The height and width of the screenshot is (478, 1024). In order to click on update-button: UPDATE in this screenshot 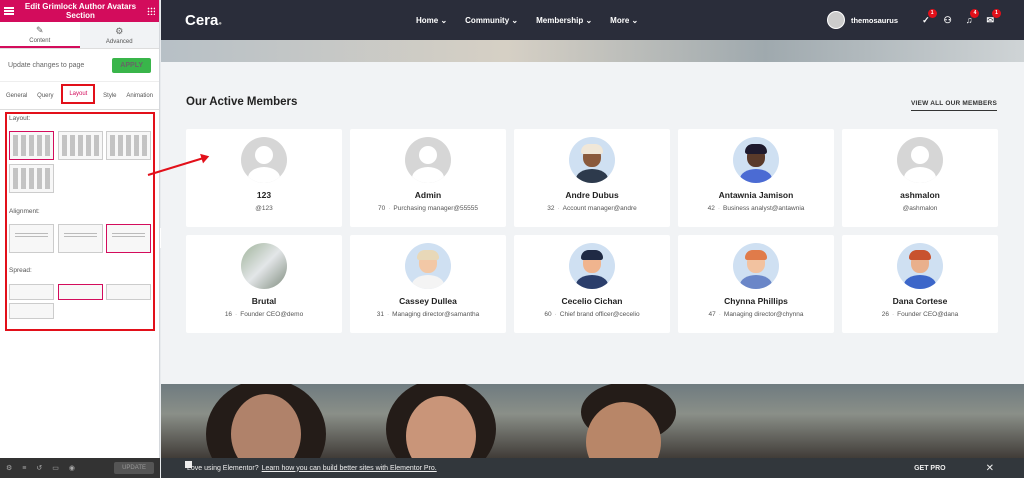, I will do `click(134, 468)`.